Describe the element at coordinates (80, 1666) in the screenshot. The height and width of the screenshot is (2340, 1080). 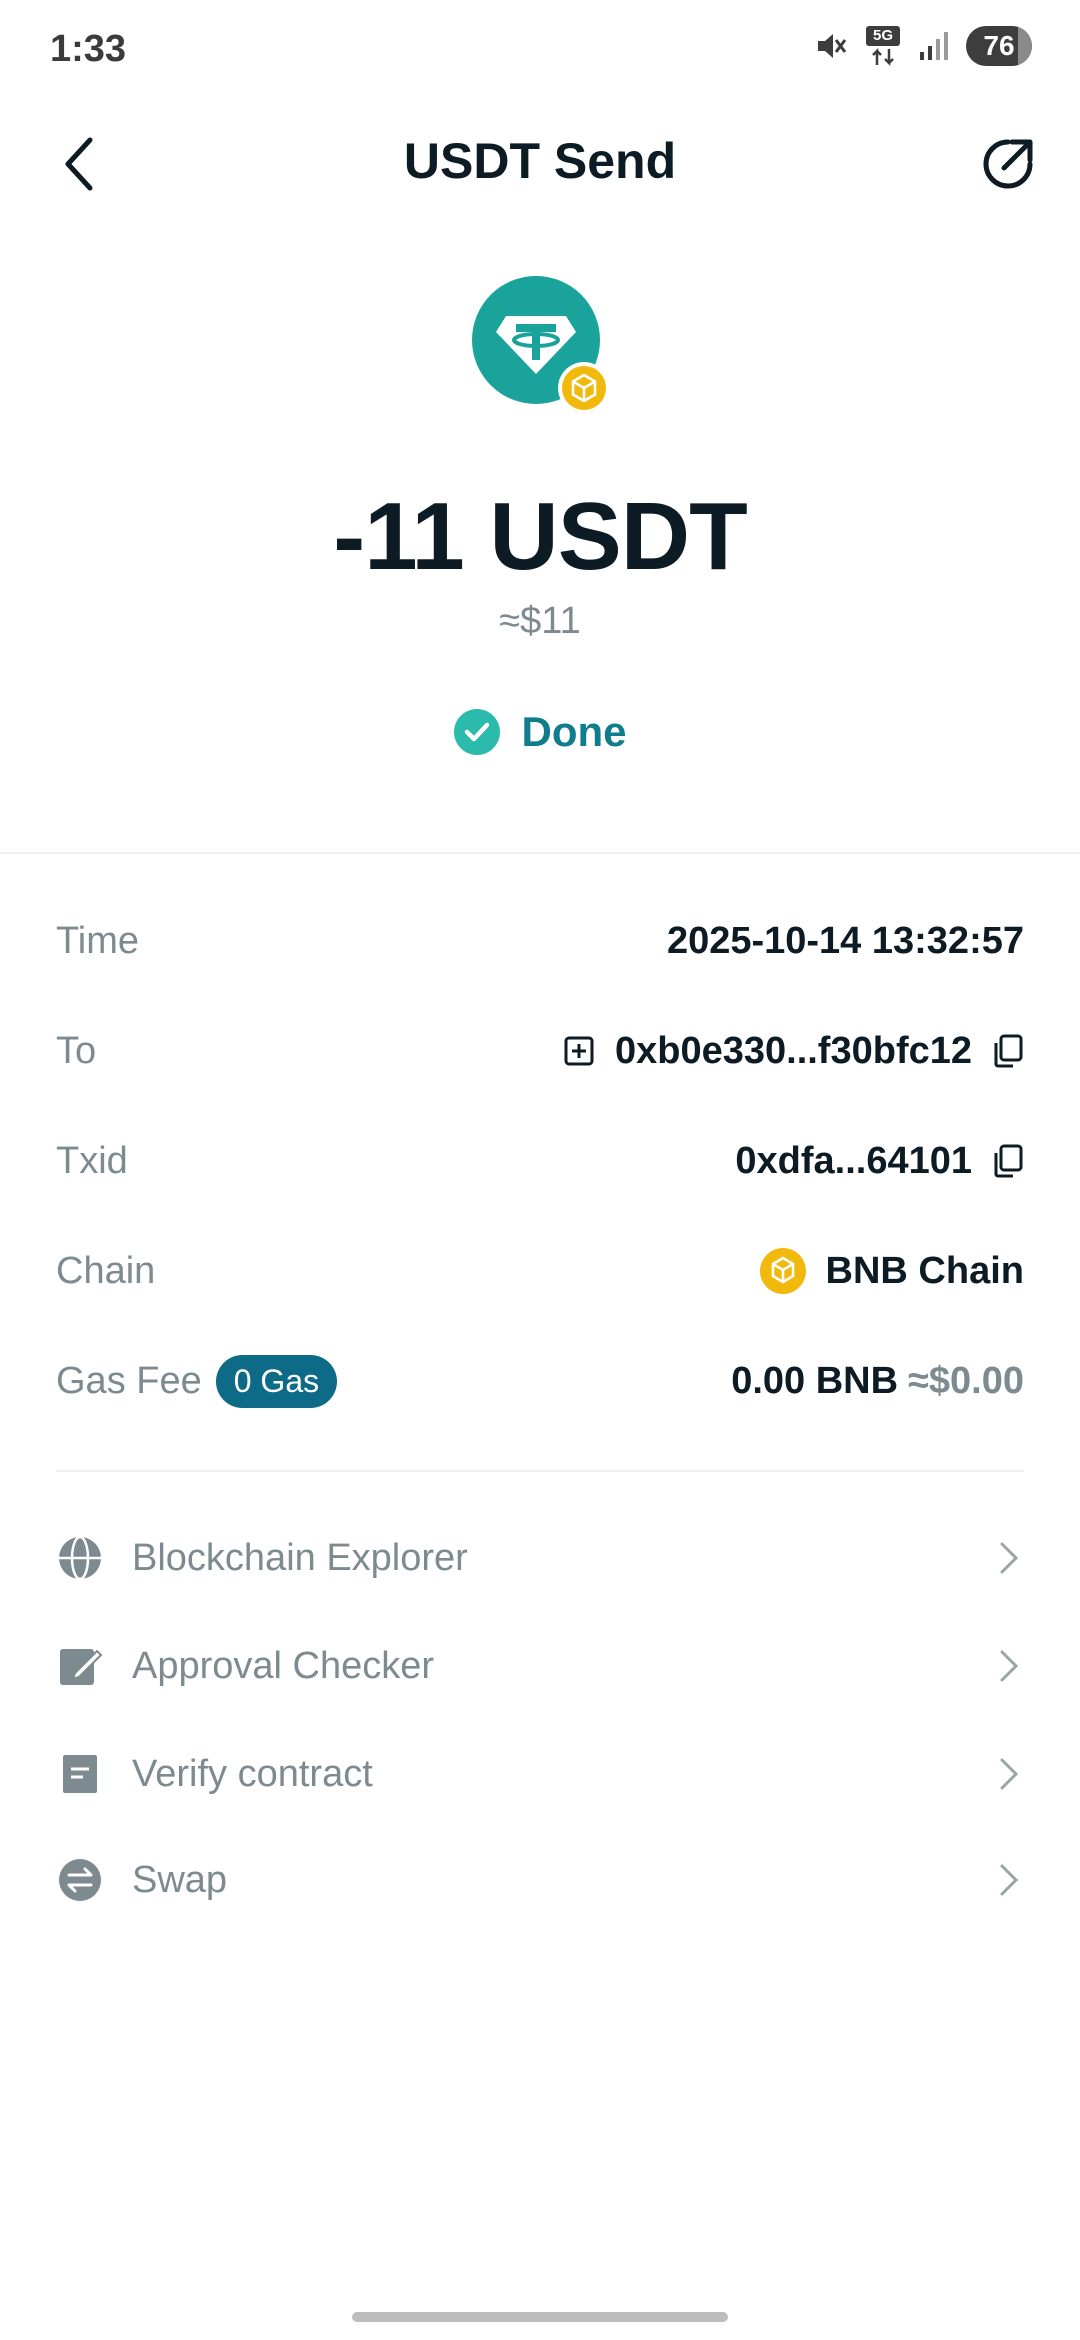
I see `approval-icon` at that location.